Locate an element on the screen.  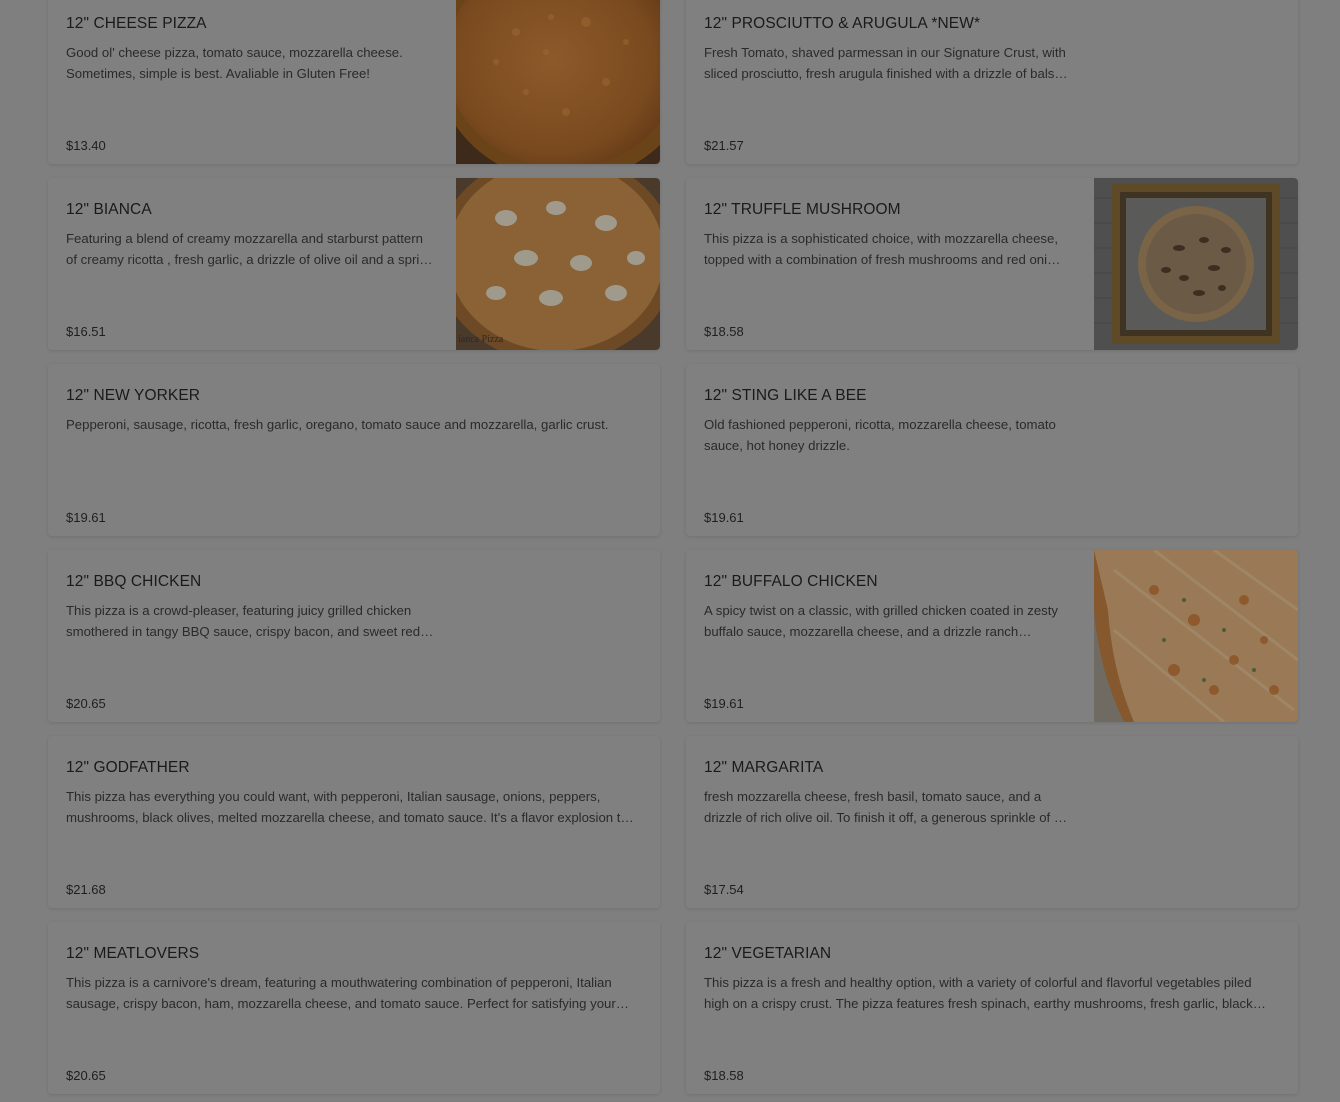
menu-item-title: 12" GODFATHER is located at coordinates (128, 767).